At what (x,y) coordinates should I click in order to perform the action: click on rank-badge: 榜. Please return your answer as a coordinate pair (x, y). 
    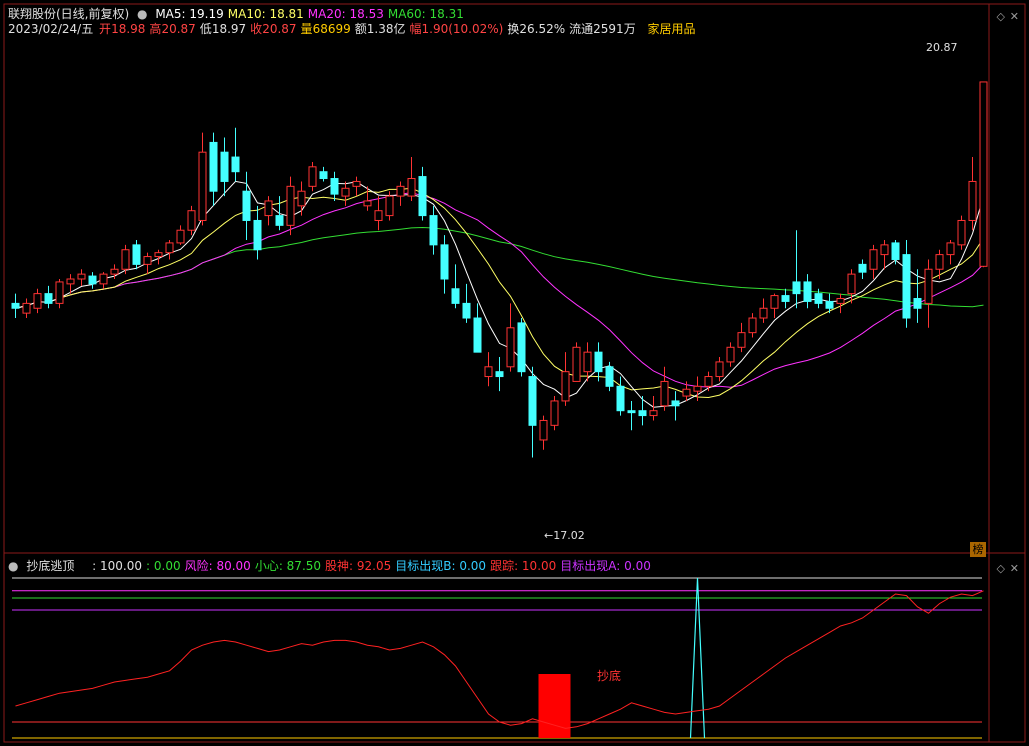
    Looking at the image, I should click on (978, 549).